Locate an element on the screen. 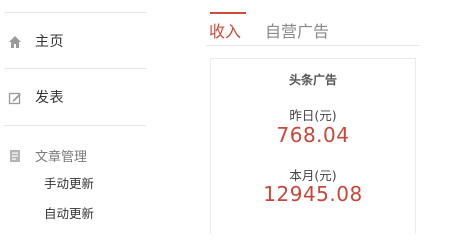 The width and height of the screenshot is (459, 240). tab-income: 收入 is located at coordinates (225, 32).